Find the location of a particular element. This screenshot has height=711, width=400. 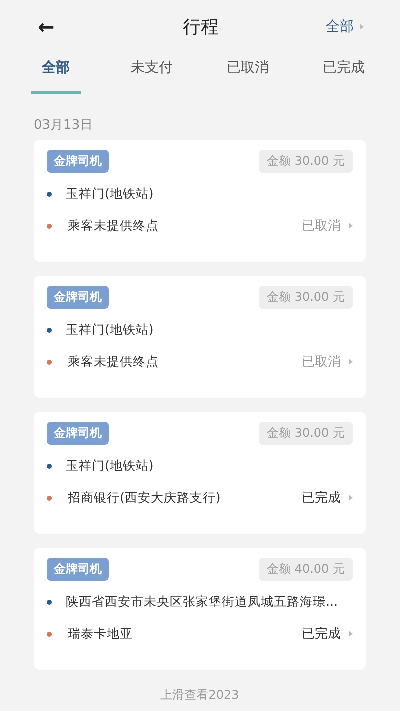

amount-tag: 金额 40.00 元 is located at coordinates (306, 569).